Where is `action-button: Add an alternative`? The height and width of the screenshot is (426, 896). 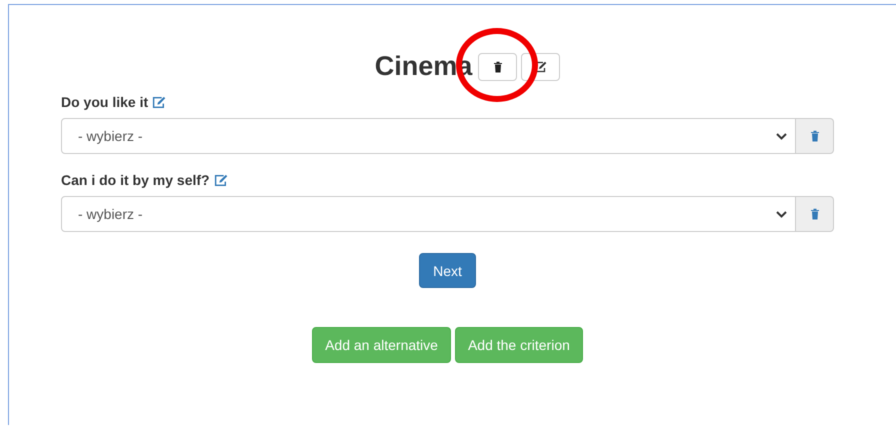 action-button: Add an alternative is located at coordinates (381, 345).